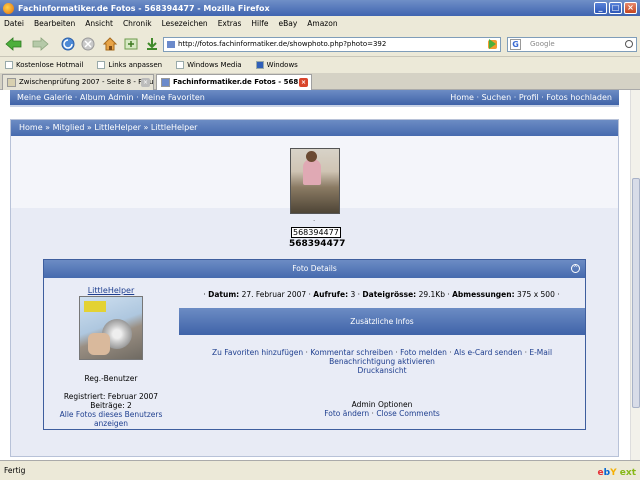  I want to click on menu-amazon: Amazon, so click(322, 23).